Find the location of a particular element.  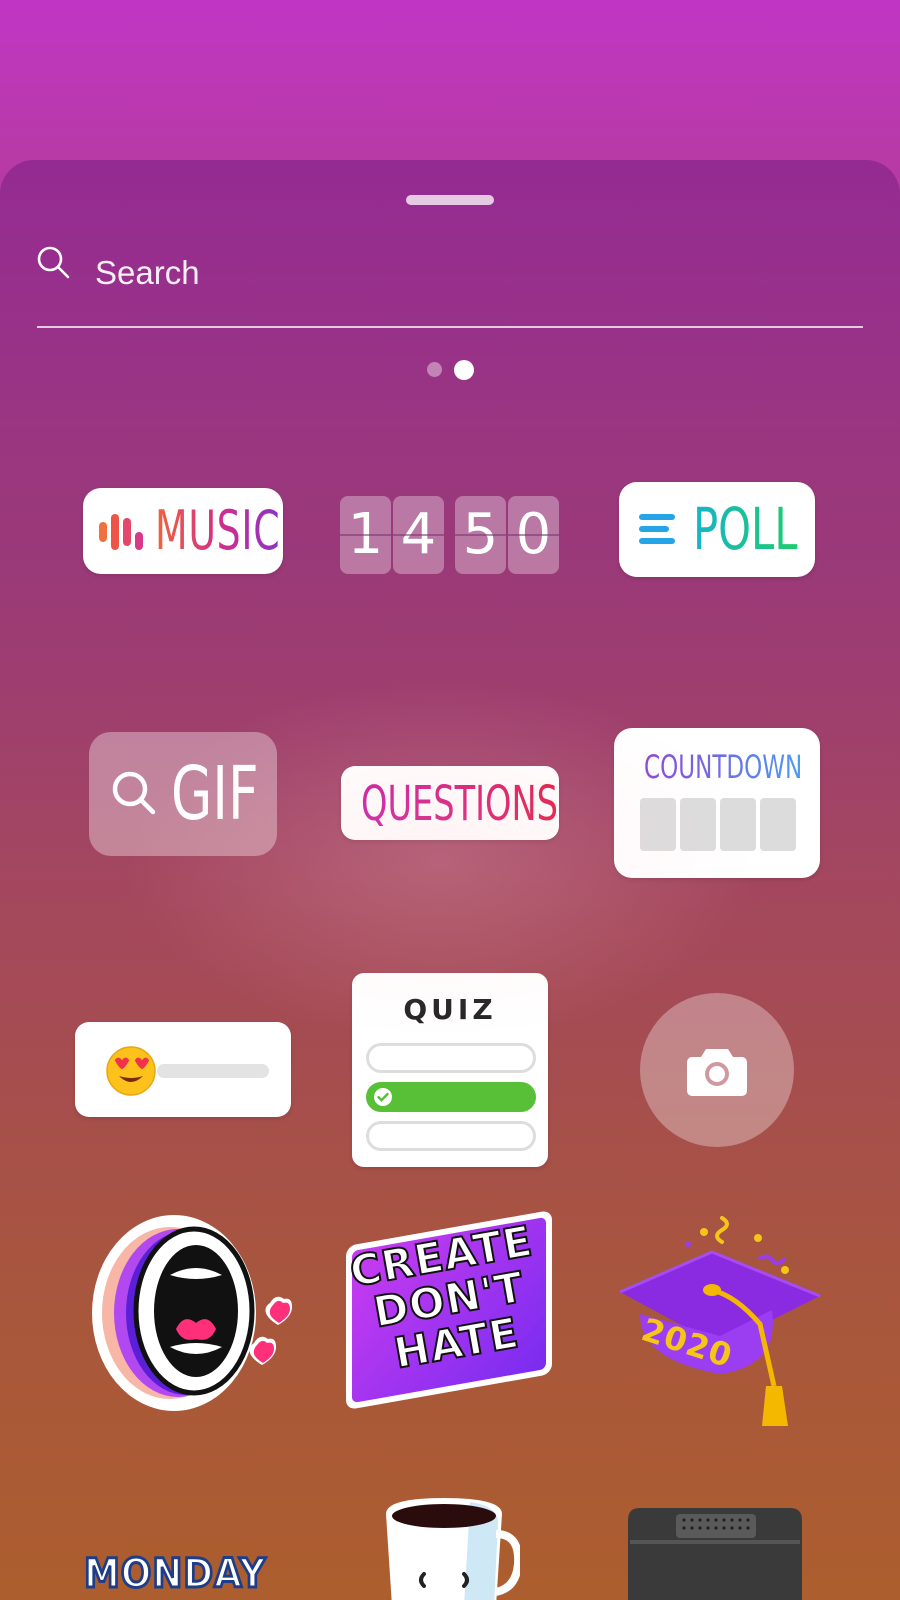

slider-track is located at coordinates (213, 1071).